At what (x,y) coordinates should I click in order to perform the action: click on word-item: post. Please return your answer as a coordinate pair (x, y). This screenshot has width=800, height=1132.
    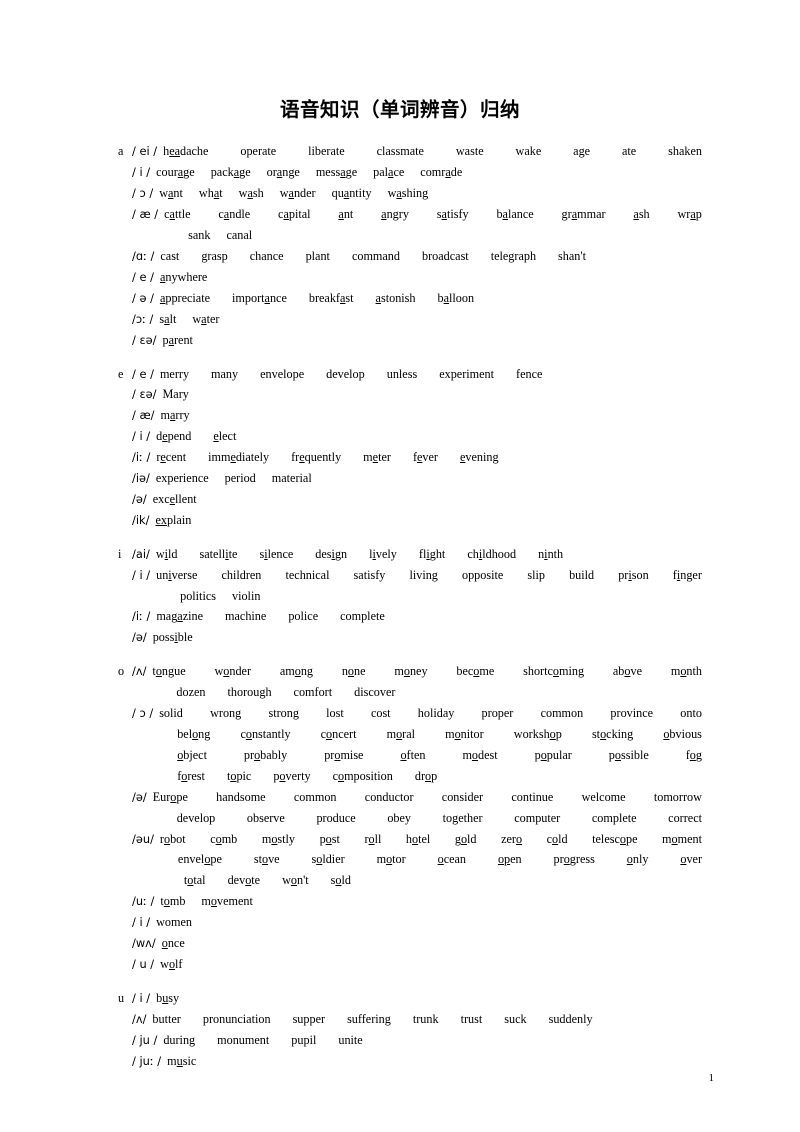
    Looking at the image, I should click on (330, 839).